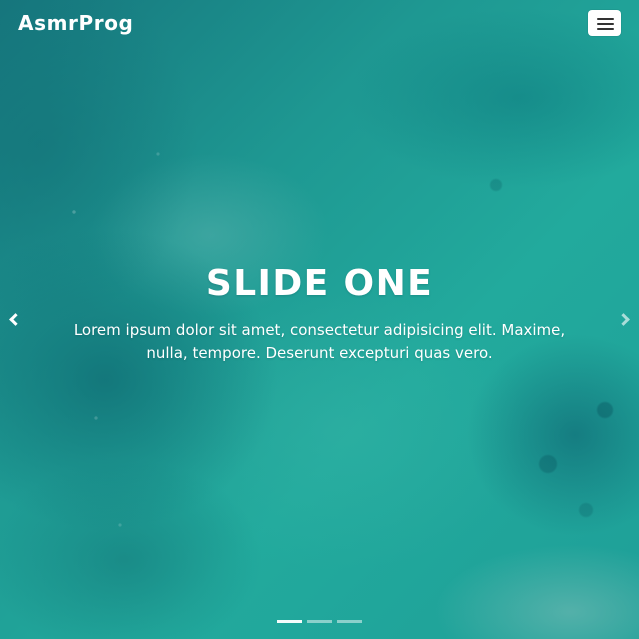 The image size is (639, 639). I want to click on carousel-indicators, so click(319, 622).